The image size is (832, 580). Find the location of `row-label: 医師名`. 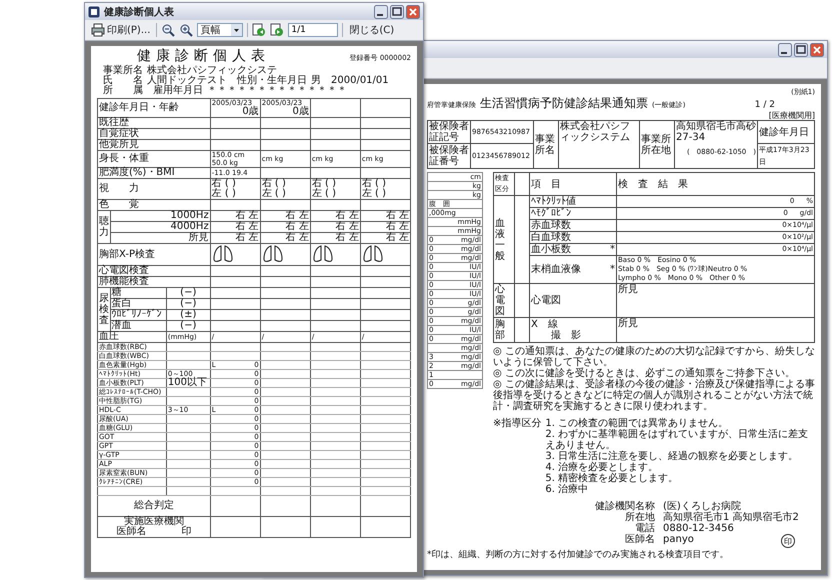

row-label: 医師名 is located at coordinates (131, 532).